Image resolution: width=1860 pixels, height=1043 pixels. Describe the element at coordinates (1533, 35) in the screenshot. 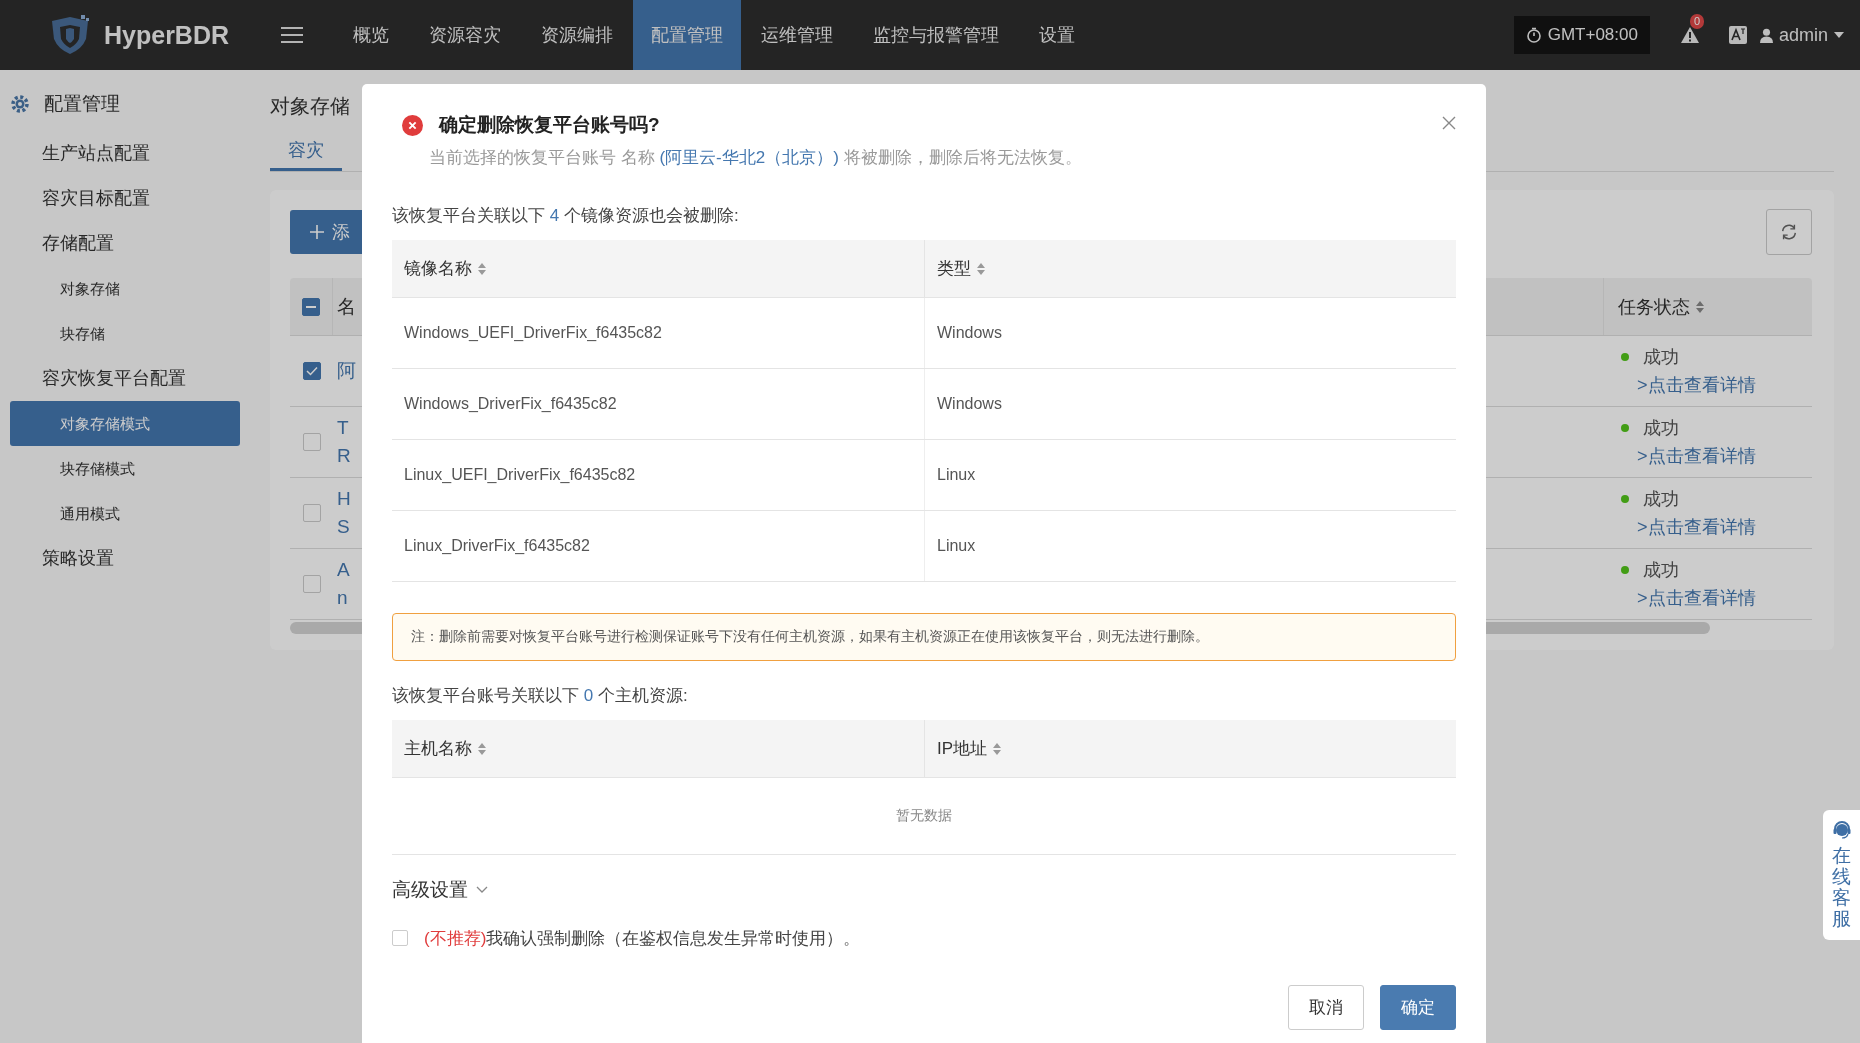

I see `clock-icon` at that location.